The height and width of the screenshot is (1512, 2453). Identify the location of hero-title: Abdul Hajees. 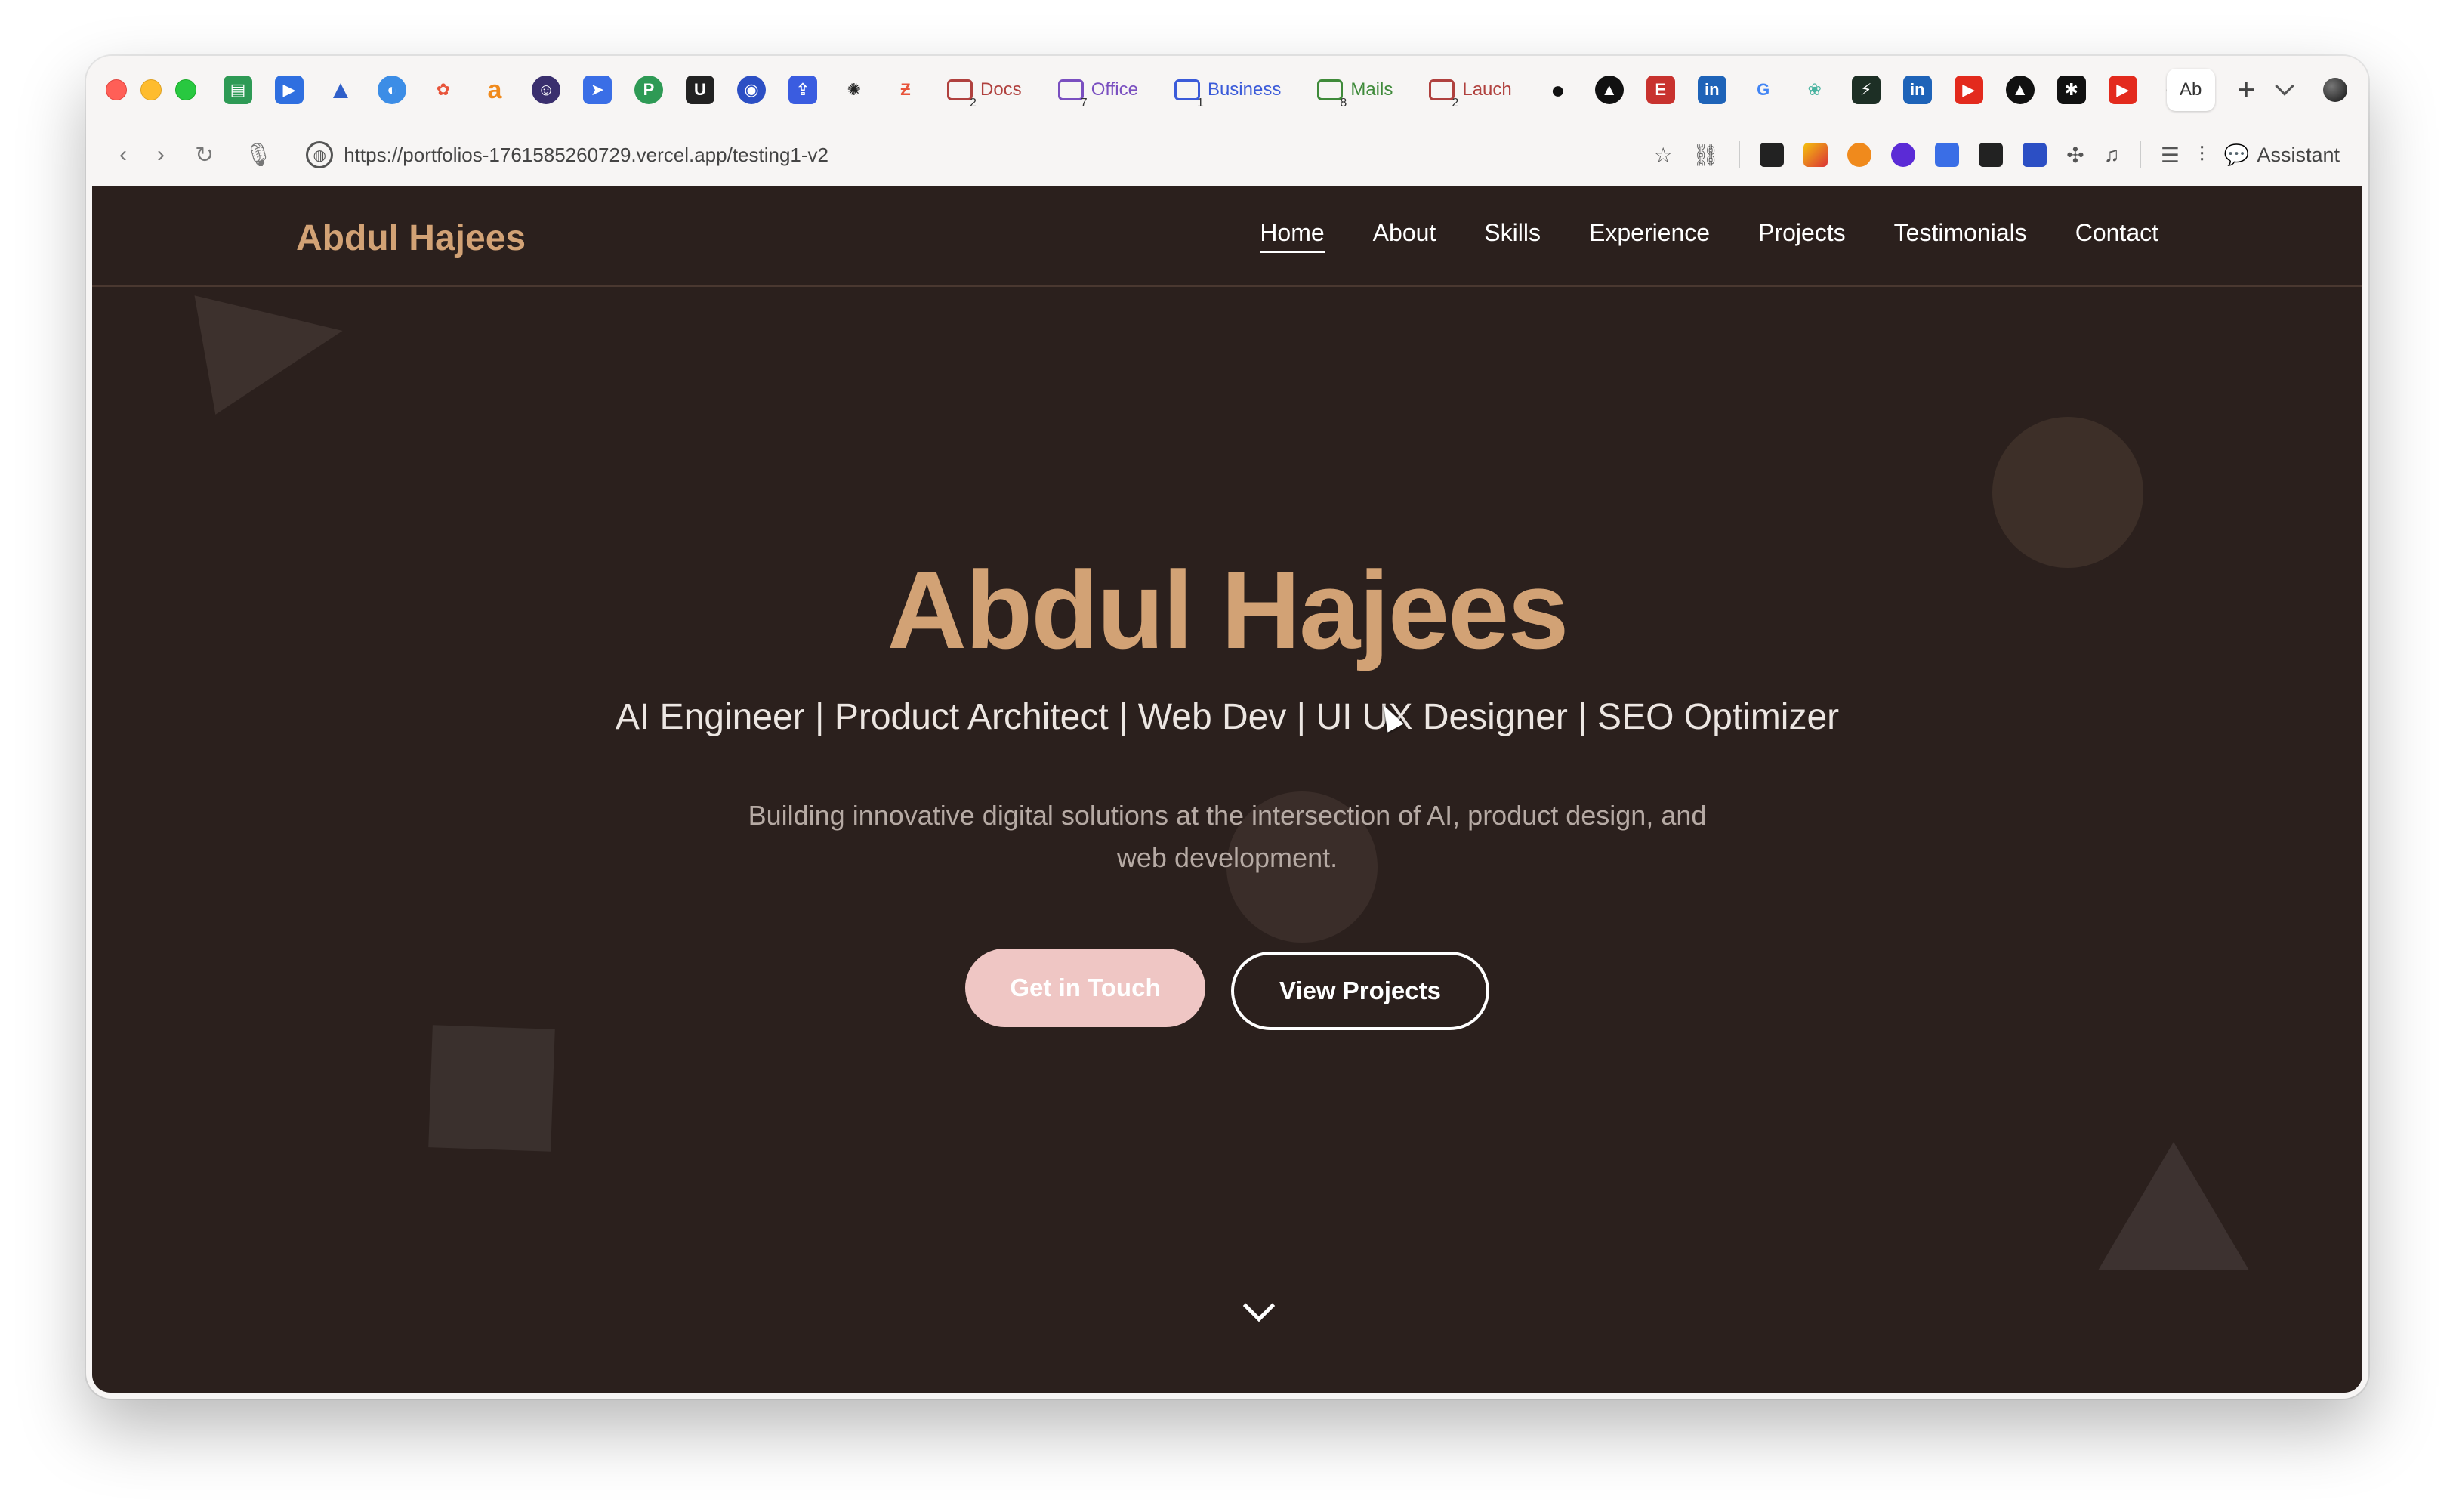
(1228, 610).